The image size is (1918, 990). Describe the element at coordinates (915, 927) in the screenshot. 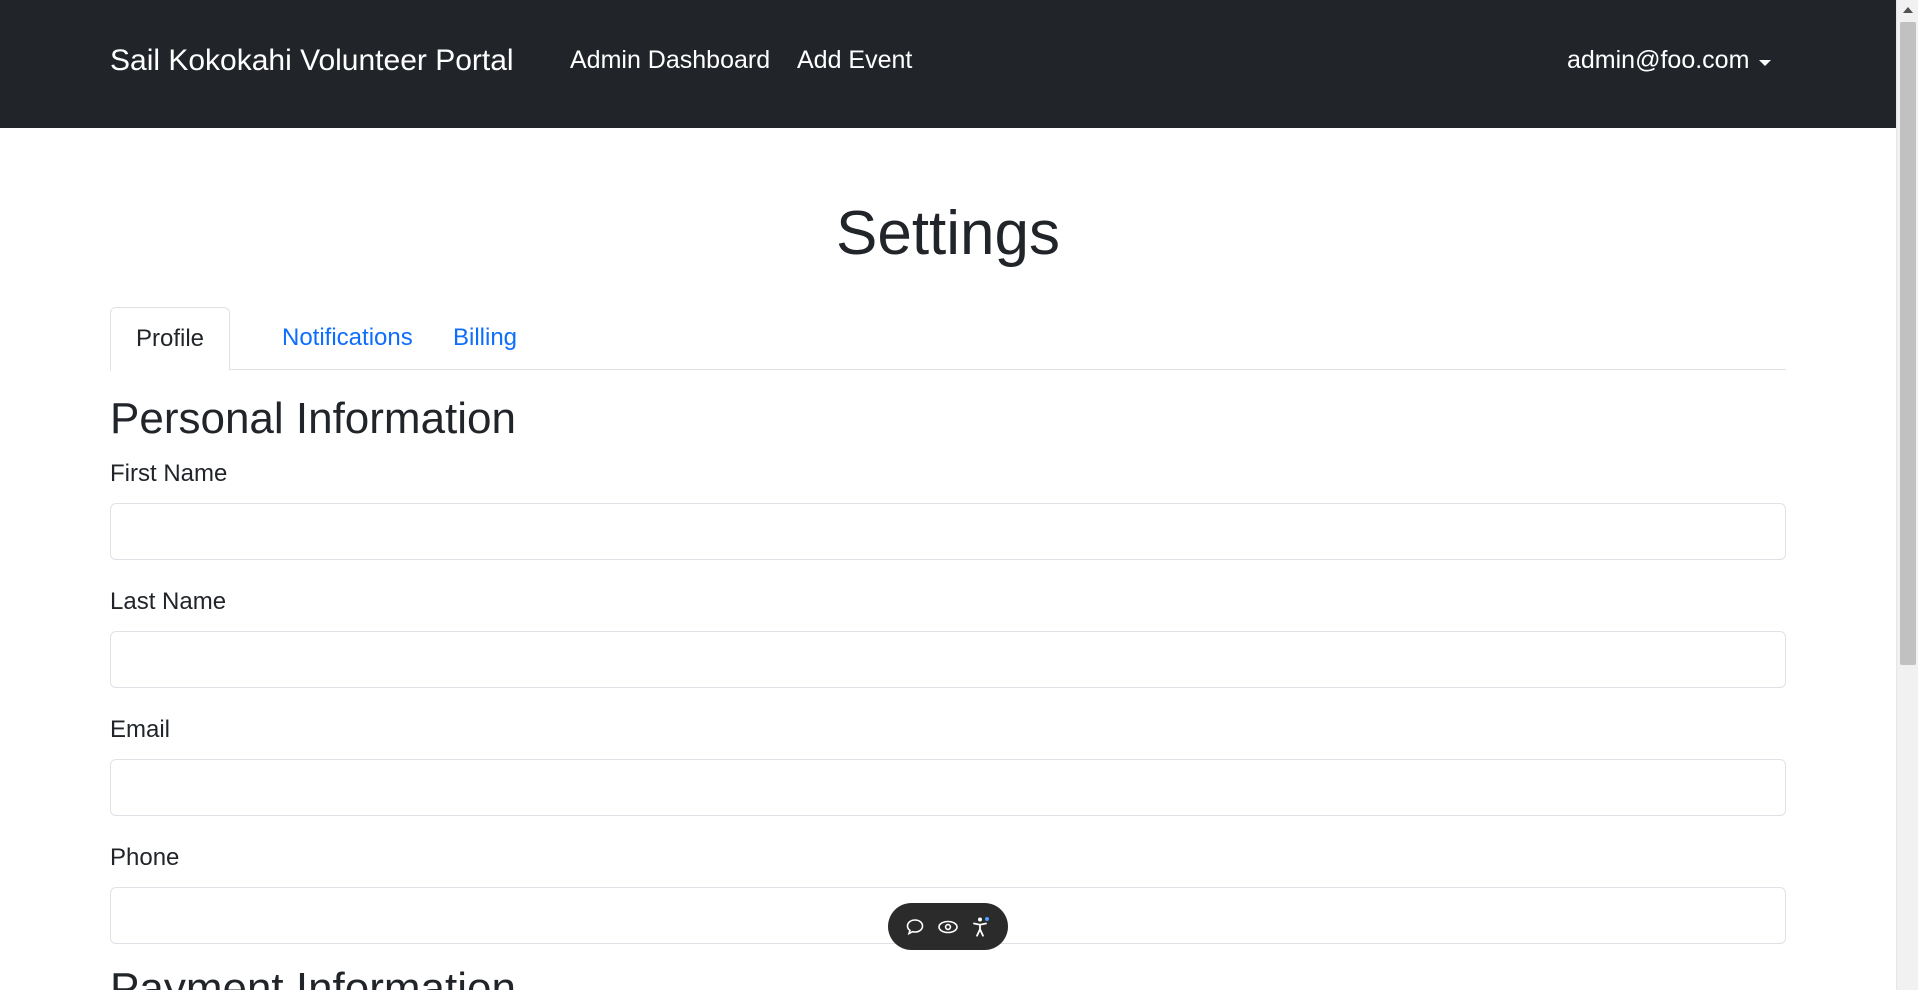

I see `chat-icon` at that location.